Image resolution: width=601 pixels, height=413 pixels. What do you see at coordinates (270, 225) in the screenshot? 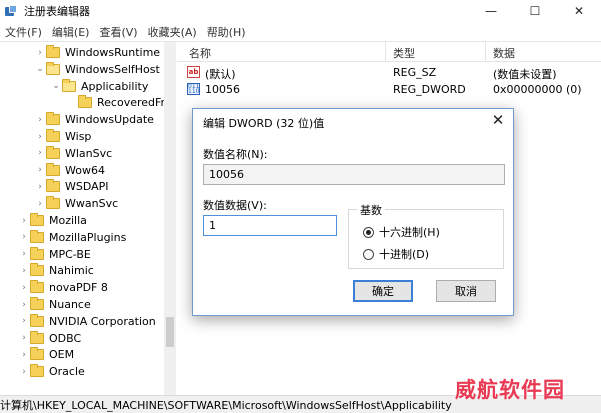
I see `value-data-input: 1` at bounding box center [270, 225].